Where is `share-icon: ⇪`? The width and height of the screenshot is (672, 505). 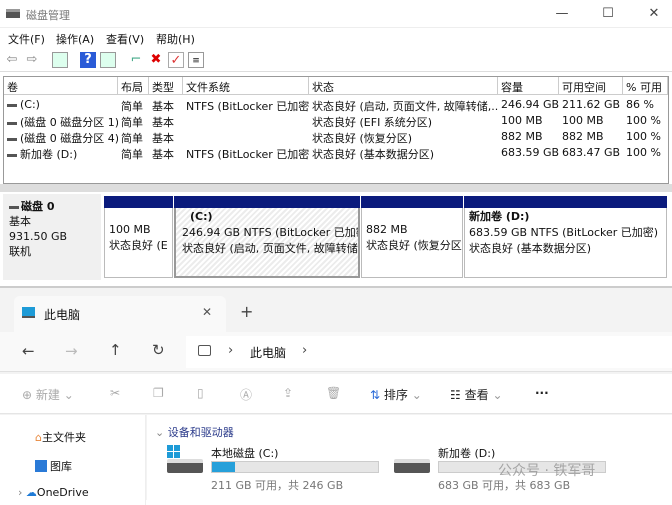 share-icon: ⇪ is located at coordinates (288, 393).